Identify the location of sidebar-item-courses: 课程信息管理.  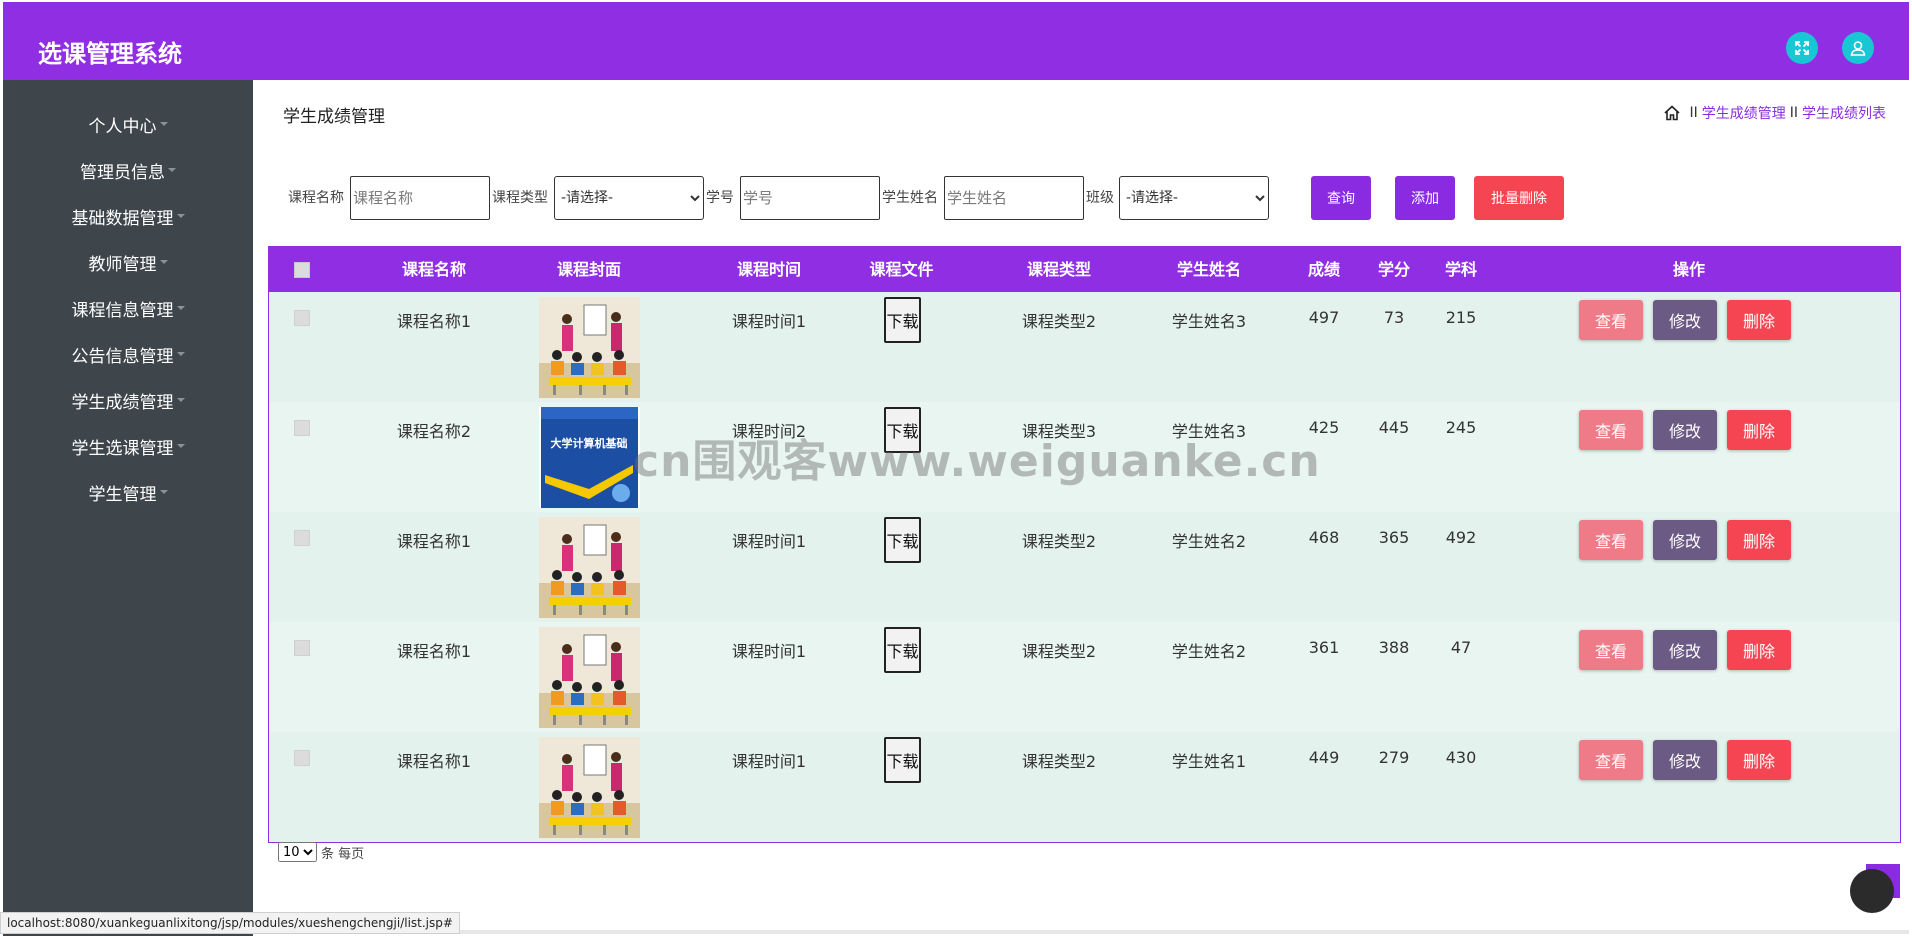
(128, 308).